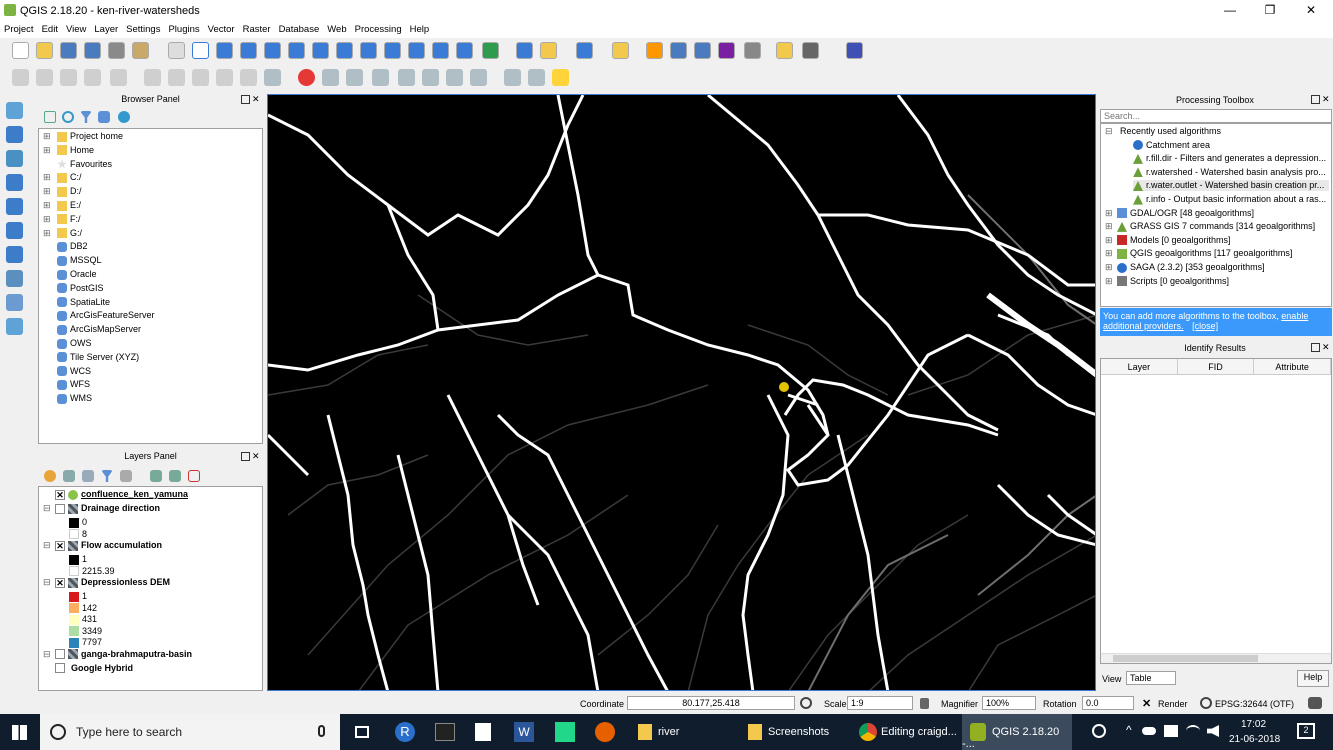 The image size is (1333, 750). What do you see at coordinates (1149, 731) in the screenshot?
I see `cloud-icon` at bounding box center [1149, 731].